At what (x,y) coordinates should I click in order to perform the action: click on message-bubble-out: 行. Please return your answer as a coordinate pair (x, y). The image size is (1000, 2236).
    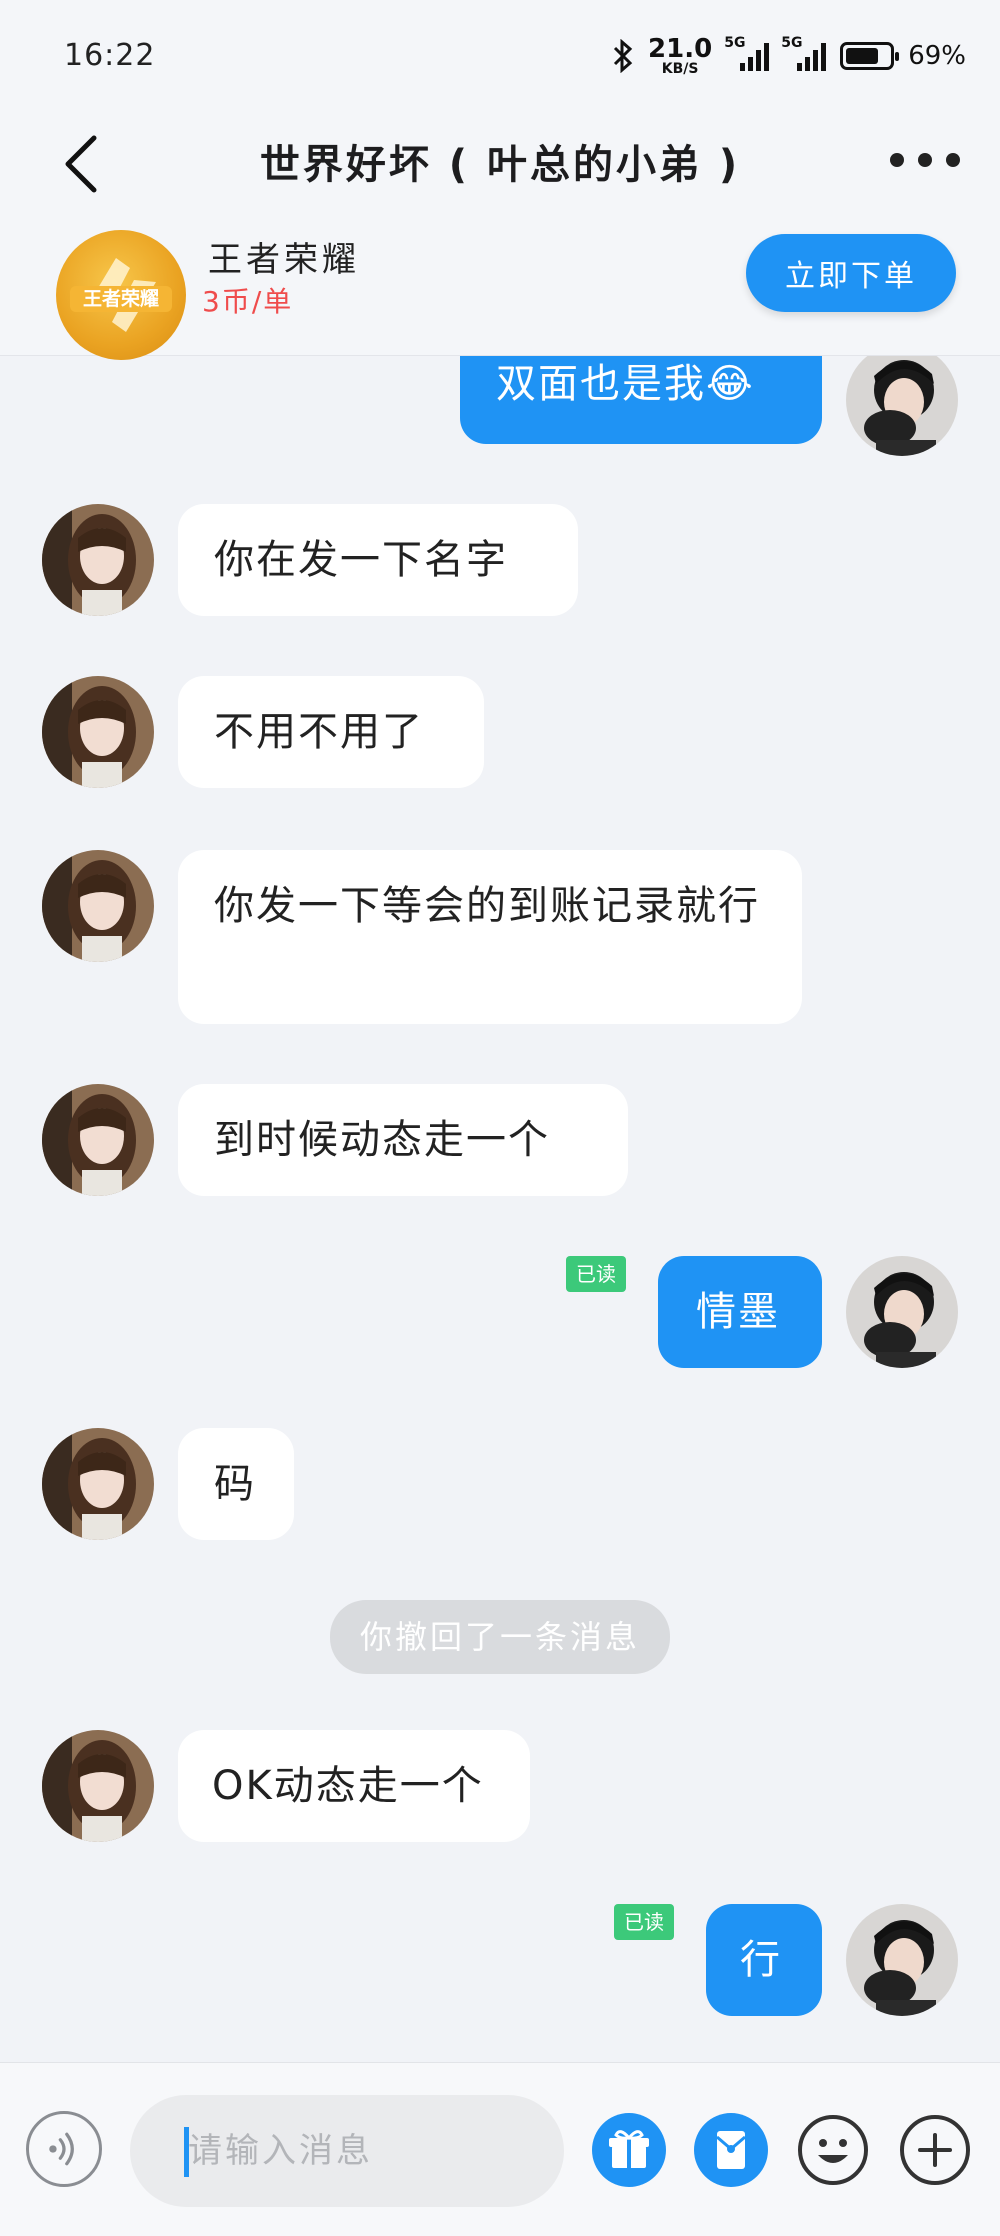
    Looking at the image, I should click on (764, 1960).